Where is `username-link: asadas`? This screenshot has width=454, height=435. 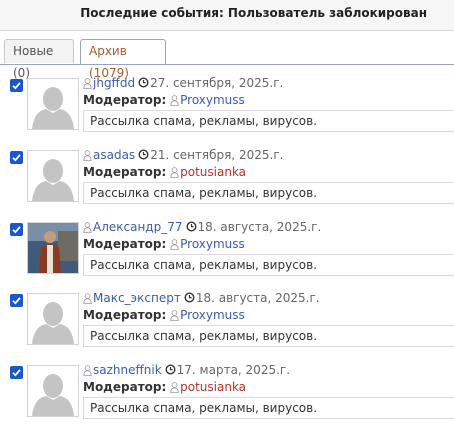 username-link: asadas is located at coordinates (114, 155).